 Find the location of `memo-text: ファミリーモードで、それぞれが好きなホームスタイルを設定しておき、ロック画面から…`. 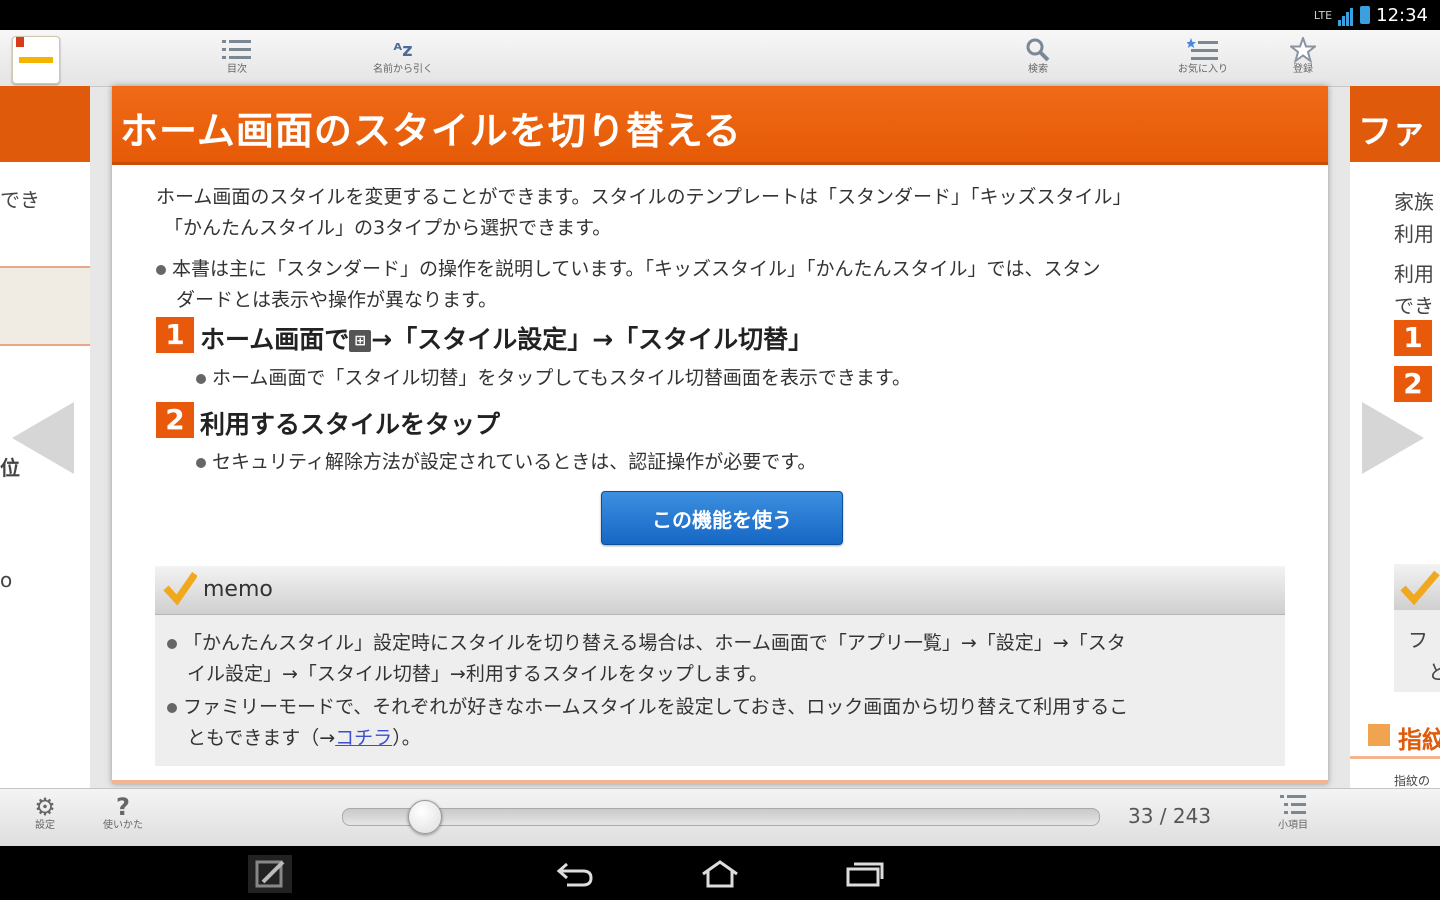

memo-text: ファミリーモードで、それぞれが好きなホームスタイルを設定しておき、ロック画面から… is located at coordinates (656, 707).